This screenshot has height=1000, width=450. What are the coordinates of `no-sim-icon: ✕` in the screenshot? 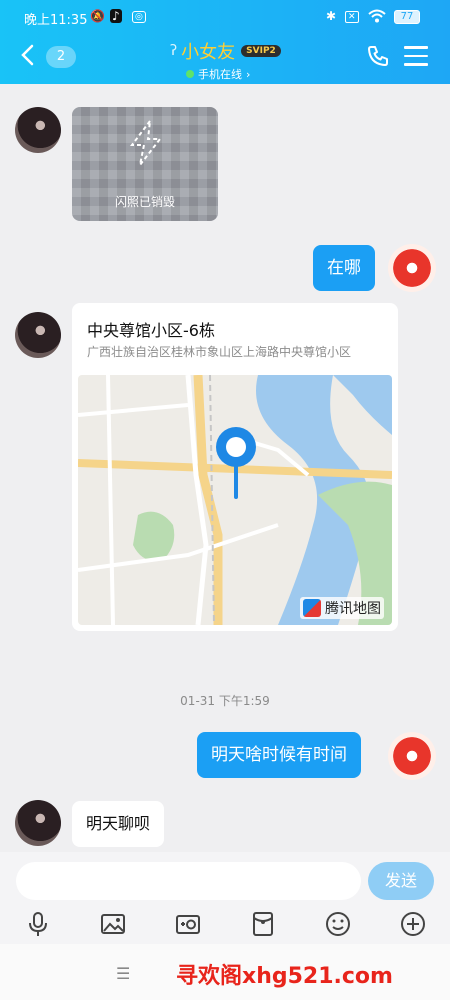 It's located at (352, 17).